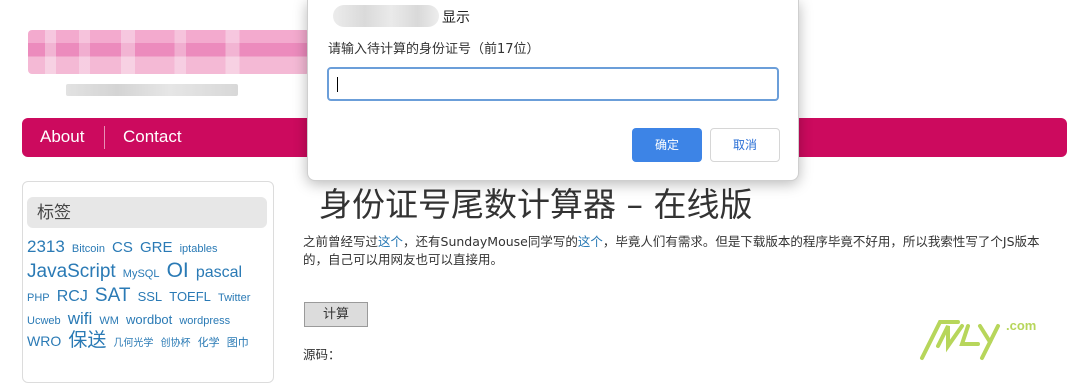 The height and width of the screenshot is (383, 1080). Describe the element at coordinates (490, 241) in the screenshot. I see `intro-text-2: ，还有SundayMouse同学写的` at that location.